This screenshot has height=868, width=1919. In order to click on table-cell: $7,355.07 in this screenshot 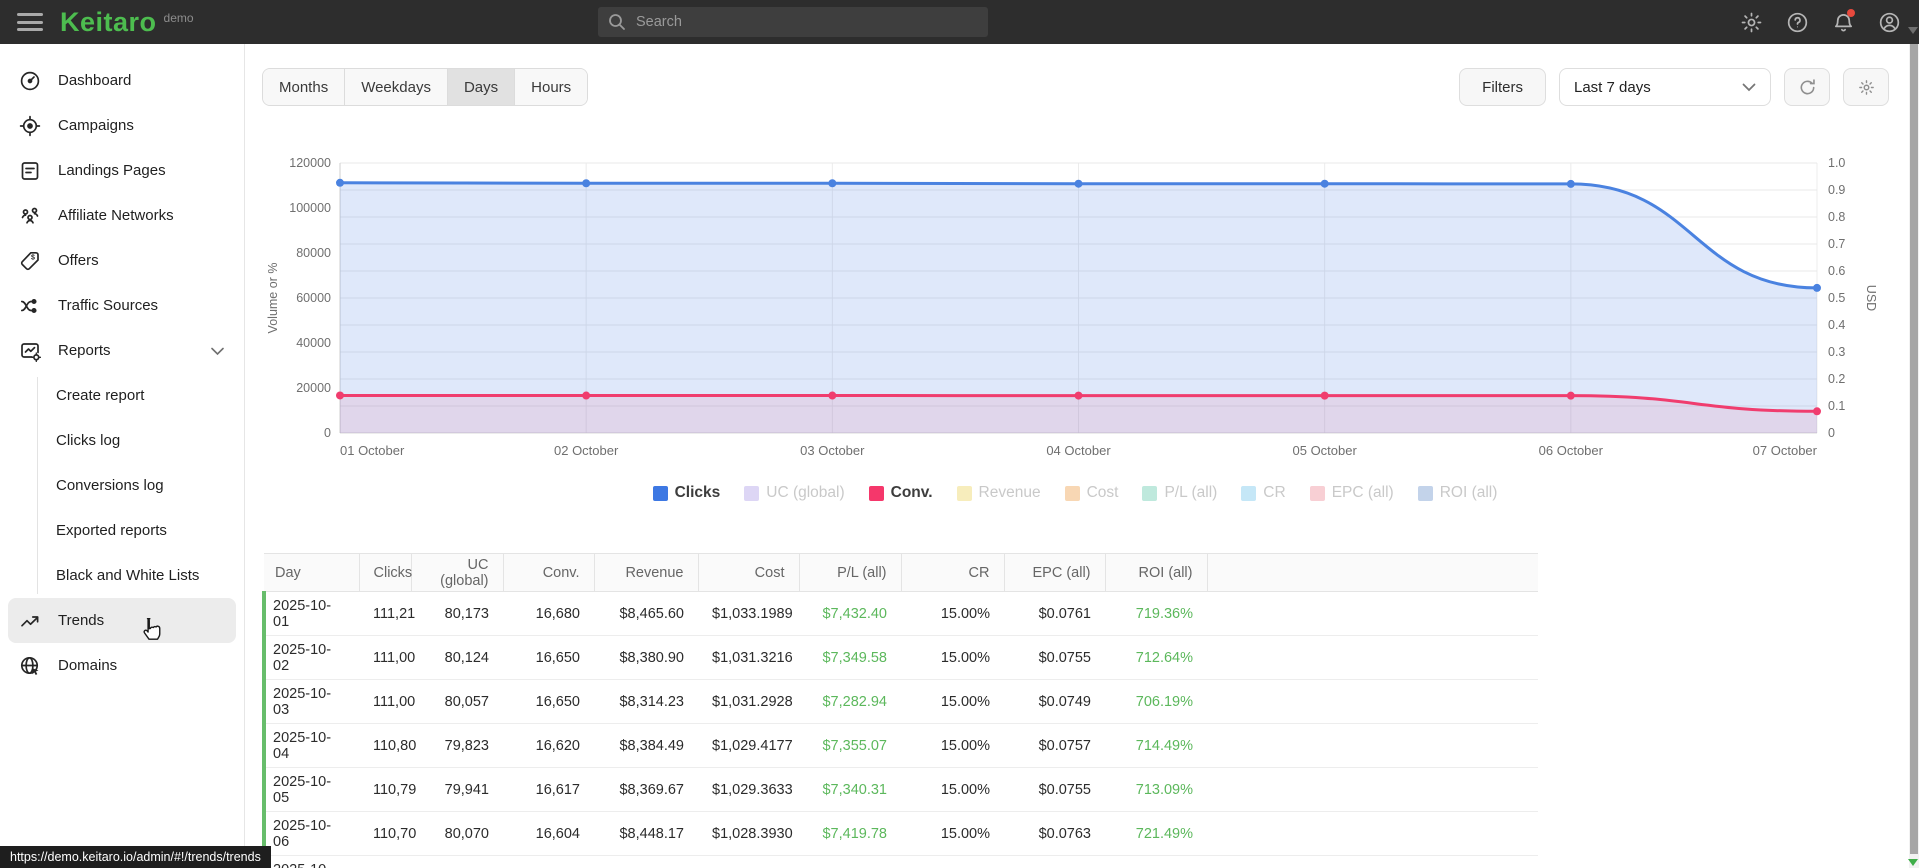, I will do `click(850, 745)`.